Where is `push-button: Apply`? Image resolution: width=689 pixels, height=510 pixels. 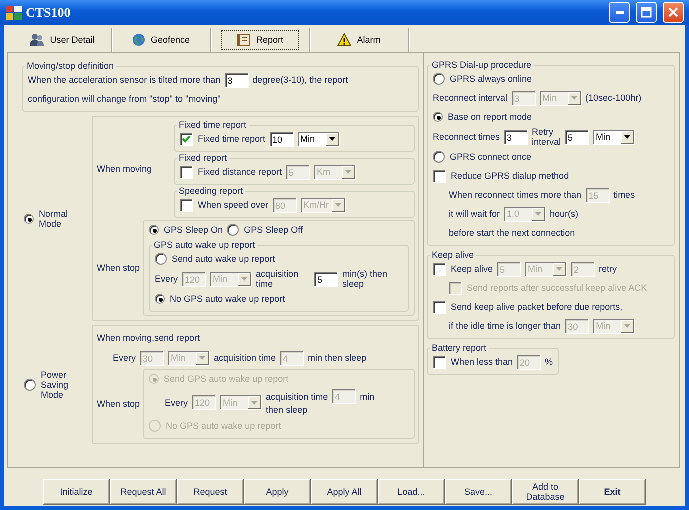
push-button: Apply is located at coordinates (277, 492).